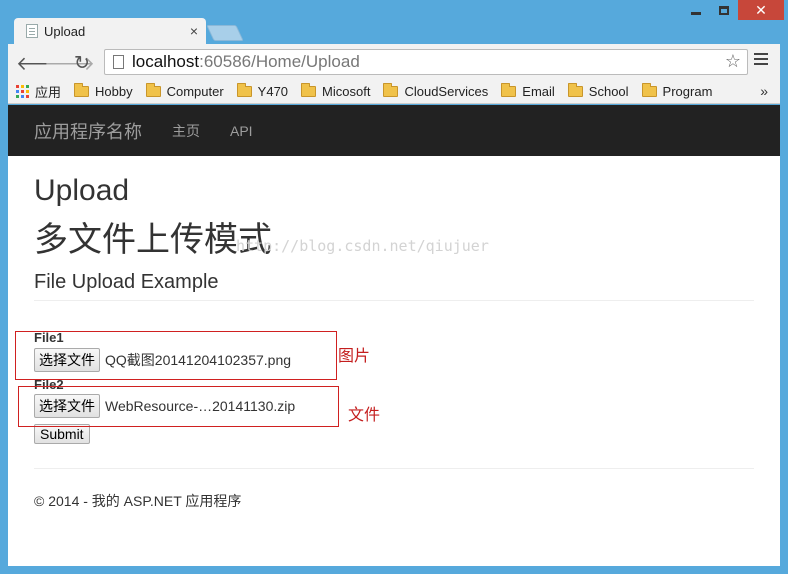 The image size is (788, 574). I want to click on bookmark-label: Computer, so click(195, 91).